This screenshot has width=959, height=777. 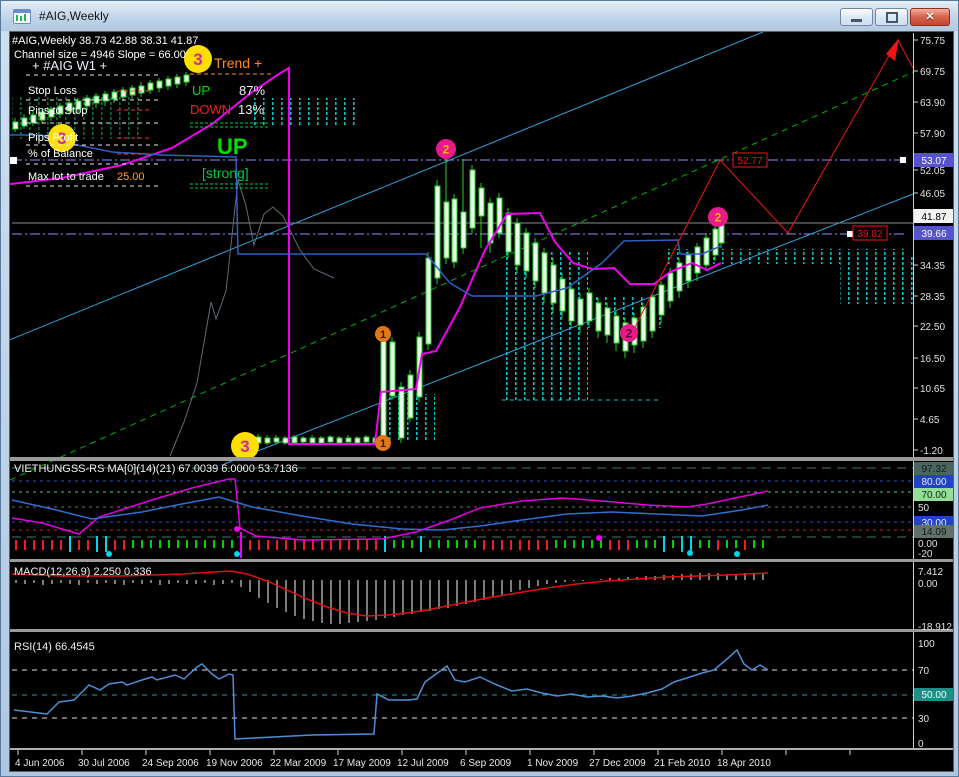 What do you see at coordinates (930, 572) in the screenshot?
I see `macd-axis-label: 7.412` at bounding box center [930, 572].